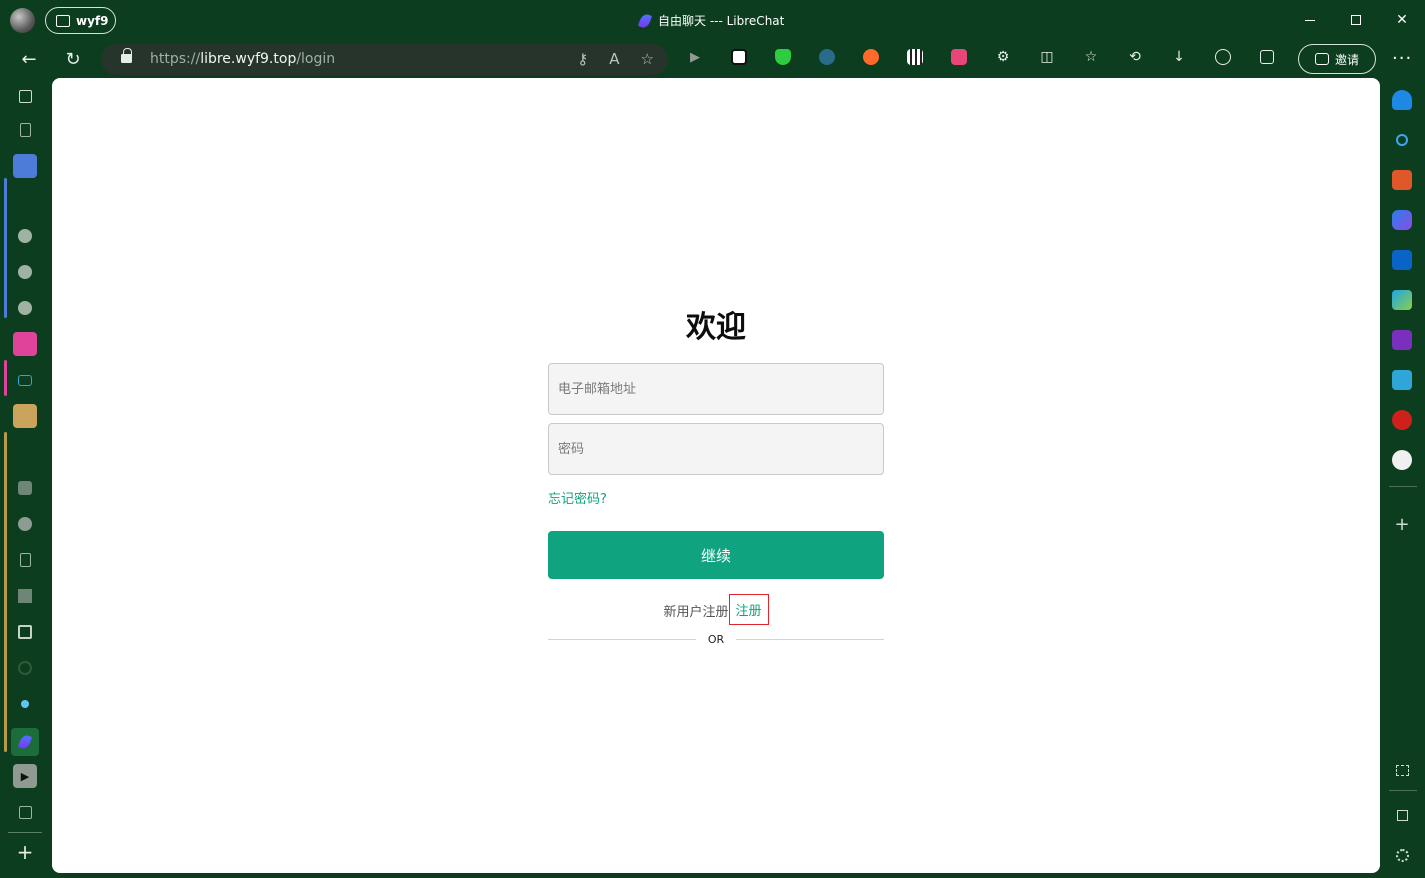 The image size is (1425, 878). I want to click on tab-strip-divider, so click(25, 832).